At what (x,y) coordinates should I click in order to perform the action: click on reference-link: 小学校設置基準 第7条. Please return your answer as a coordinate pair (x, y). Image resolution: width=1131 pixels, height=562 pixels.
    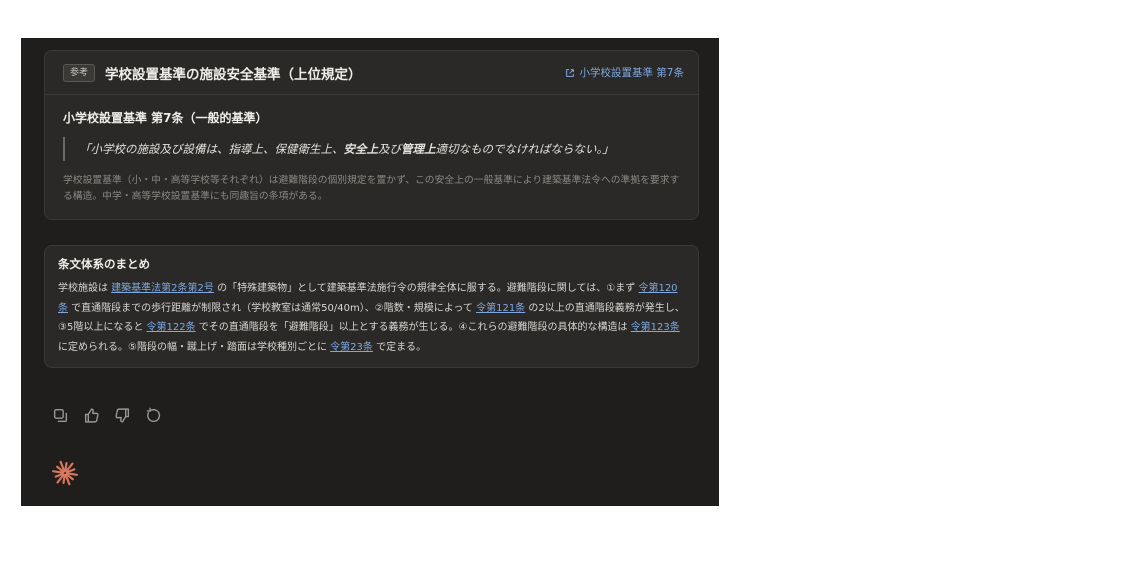
    Looking at the image, I should click on (624, 72).